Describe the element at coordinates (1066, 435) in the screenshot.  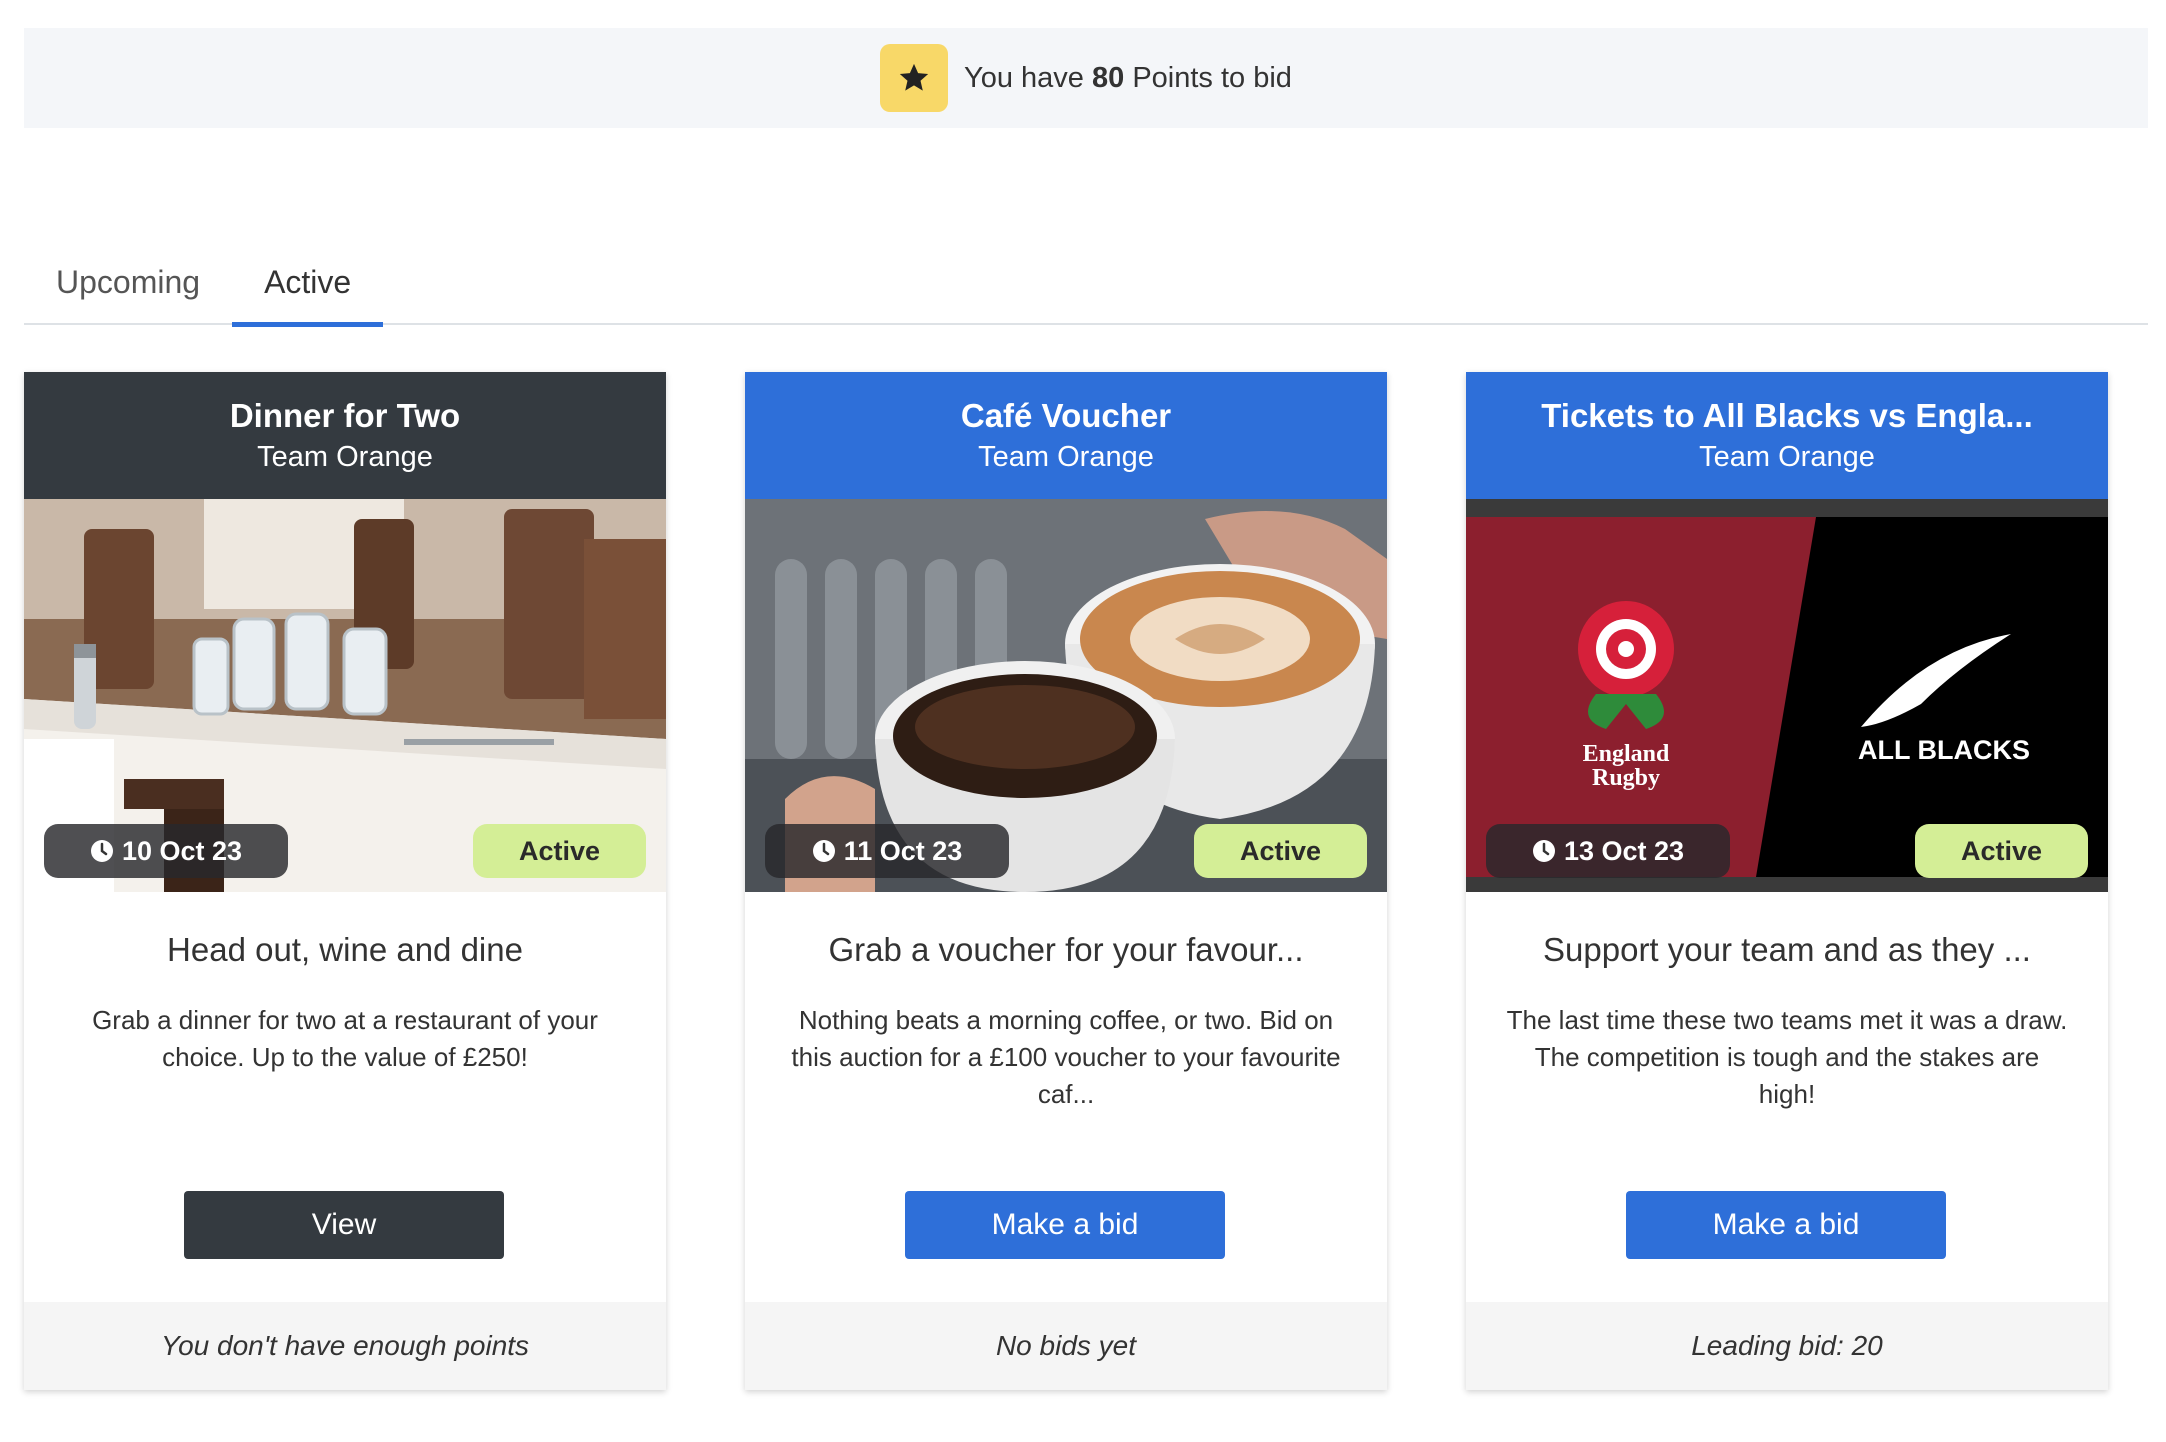
I see `card-header: Café Voucher Team Orange` at that location.